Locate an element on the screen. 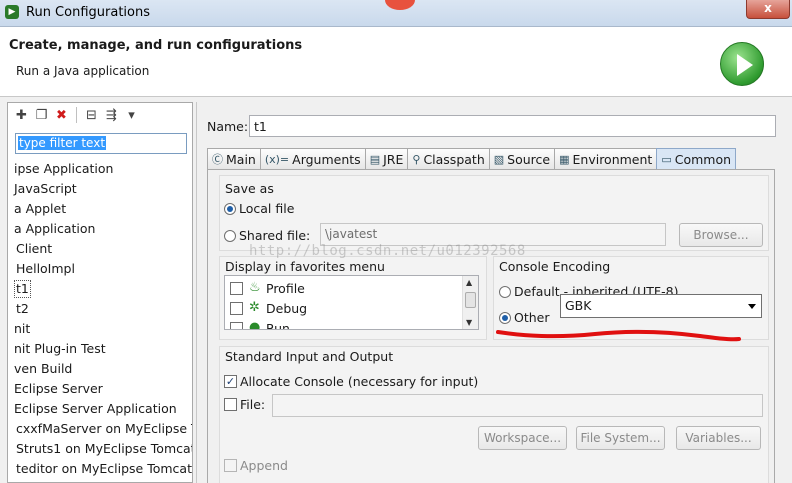 The height and width of the screenshot is (483, 792). favorites-list: ♨ Profile ✲ Debug ● Run ▲ ▼ is located at coordinates (351, 302).